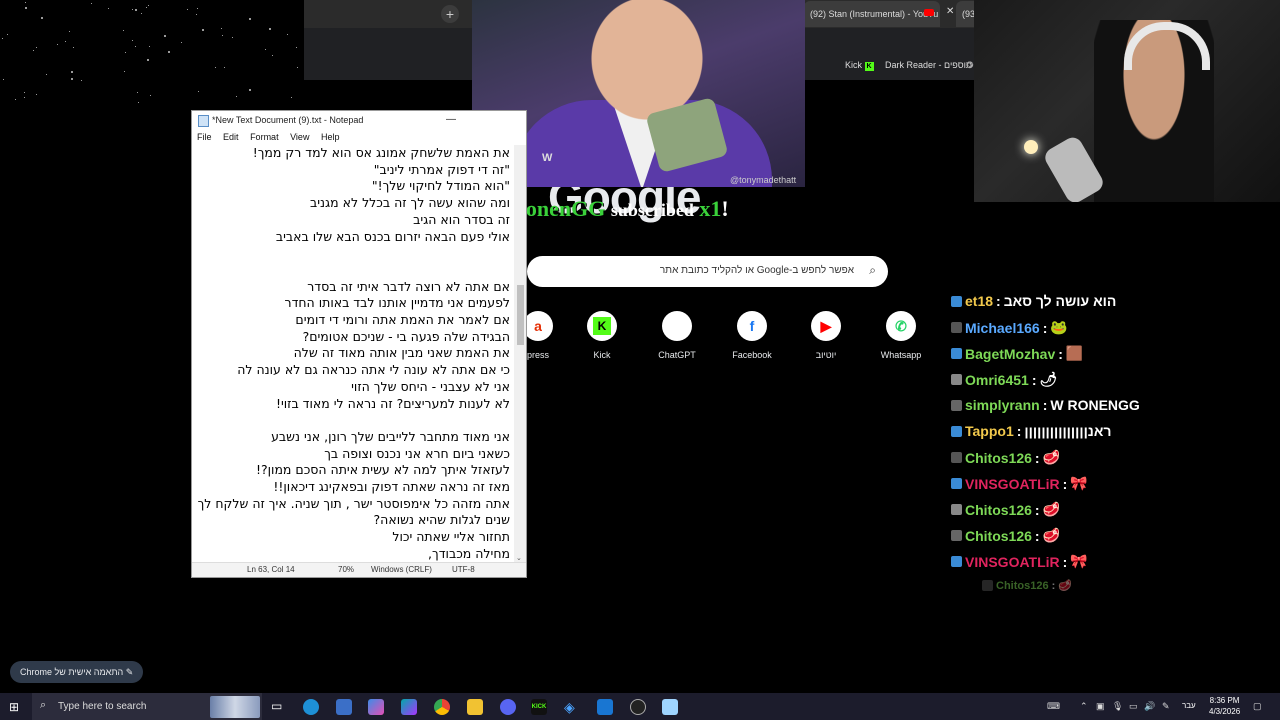 The height and width of the screenshot is (720, 1280). I want to click on media-app-icon, so click(605, 707).